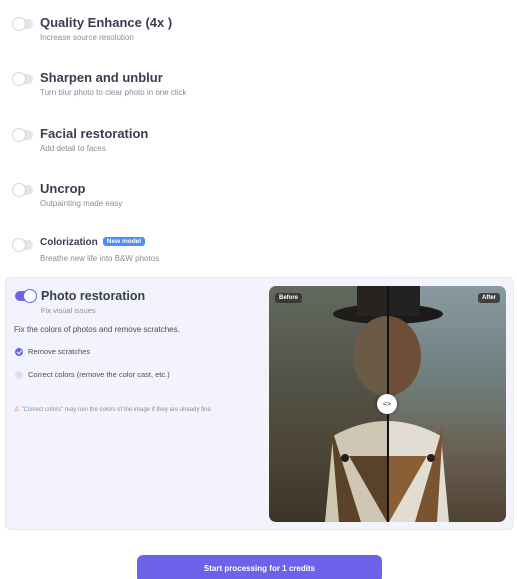  Describe the element at coordinates (101, 77) in the screenshot. I see `option-title: Sharpen and unblur` at that location.